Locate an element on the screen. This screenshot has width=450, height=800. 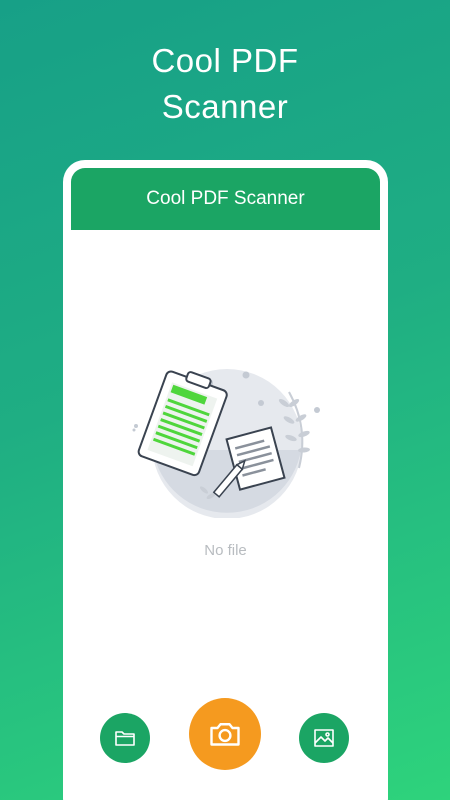
scan-camera-button is located at coordinates (225, 734).